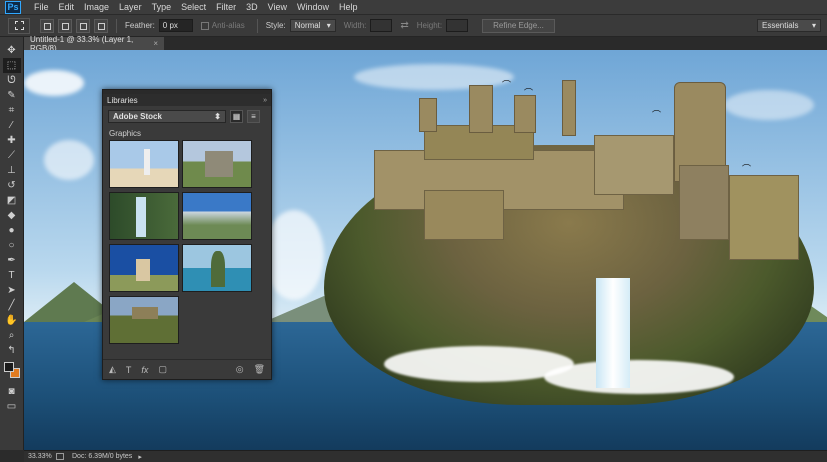 This screenshot has height=462, width=827. What do you see at coordinates (19, 25) in the screenshot?
I see `tool-preset-picker` at bounding box center [19, 25].